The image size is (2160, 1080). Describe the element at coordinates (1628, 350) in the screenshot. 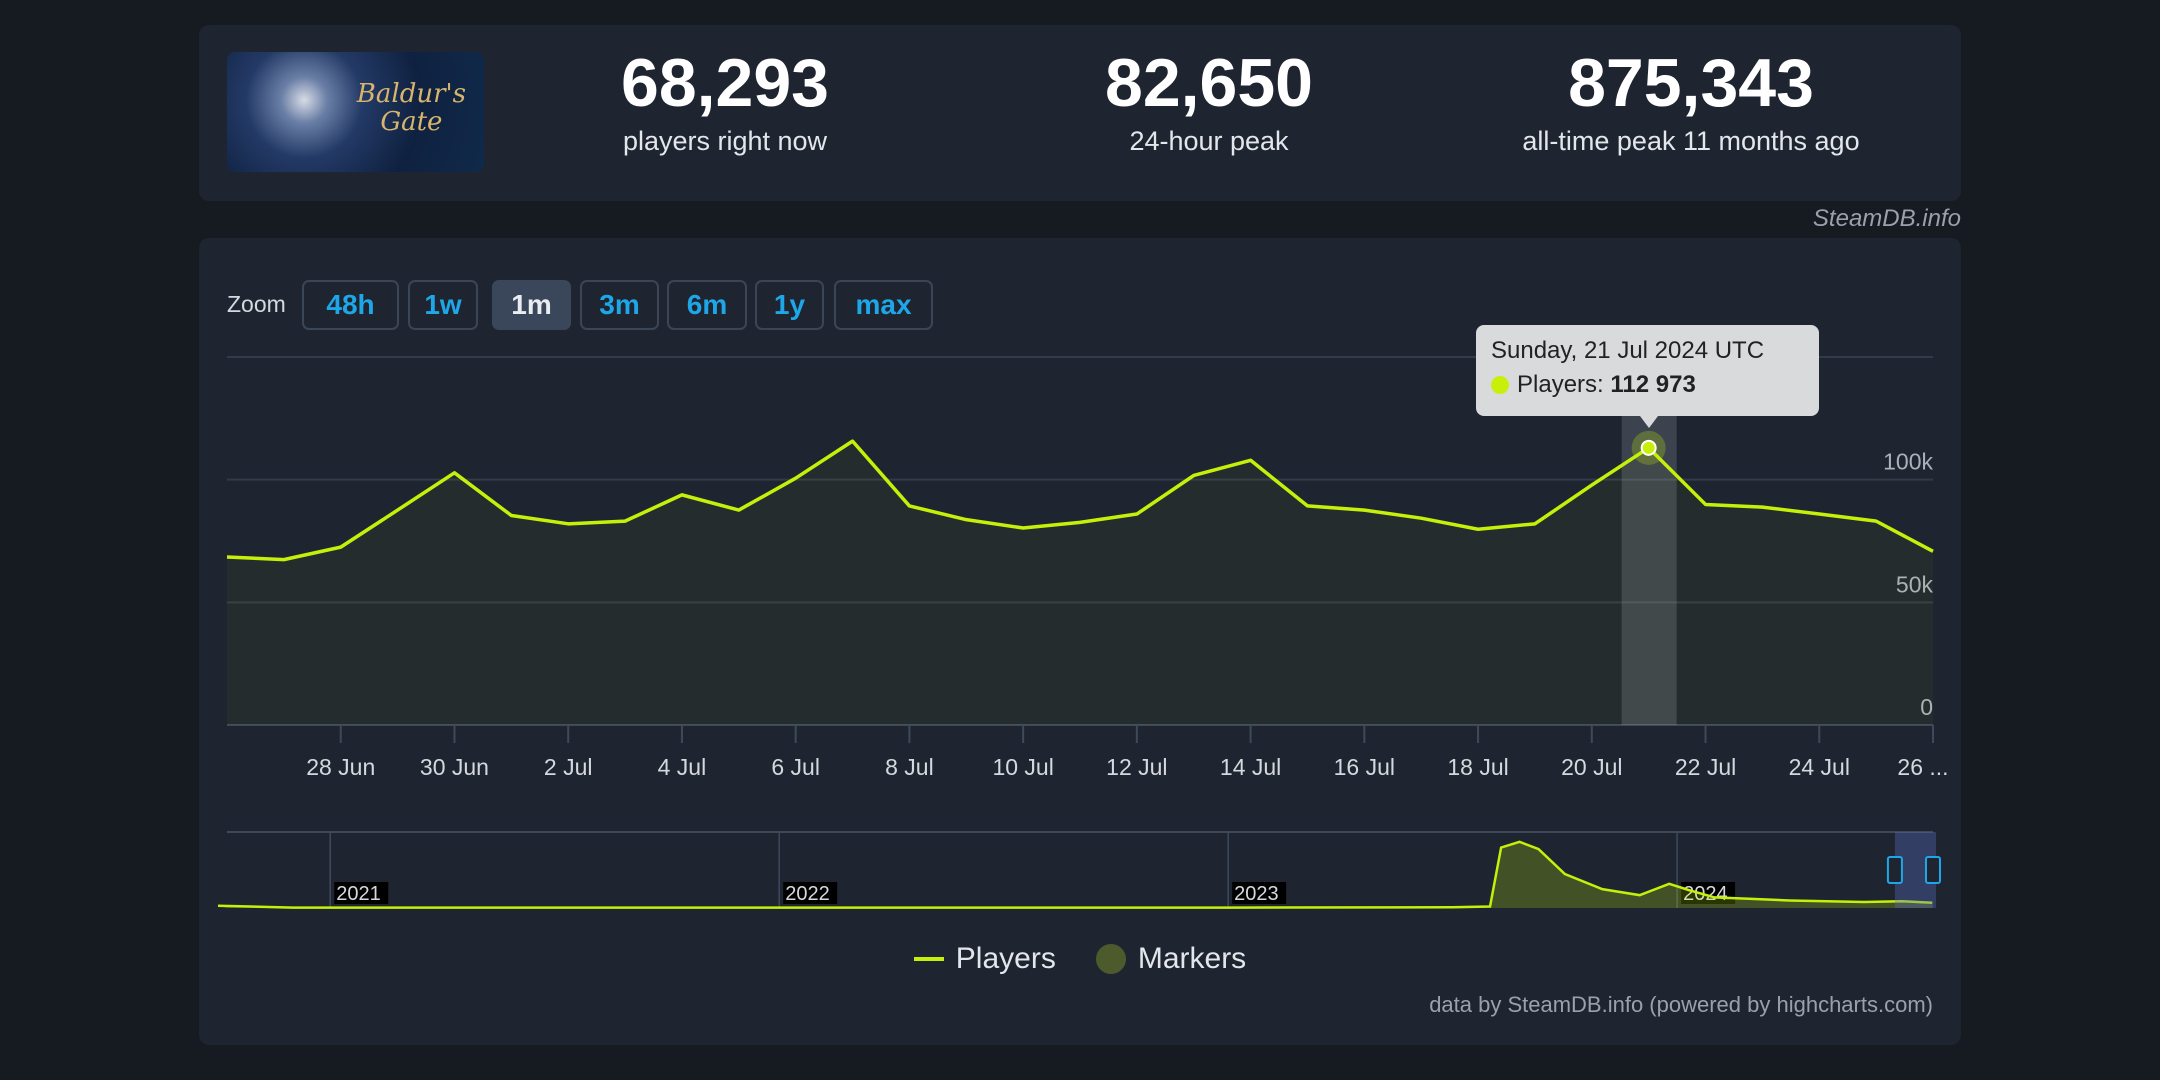

I see `tooltip-date: Sunday, 21 Jul 2024 UTC` at that location.